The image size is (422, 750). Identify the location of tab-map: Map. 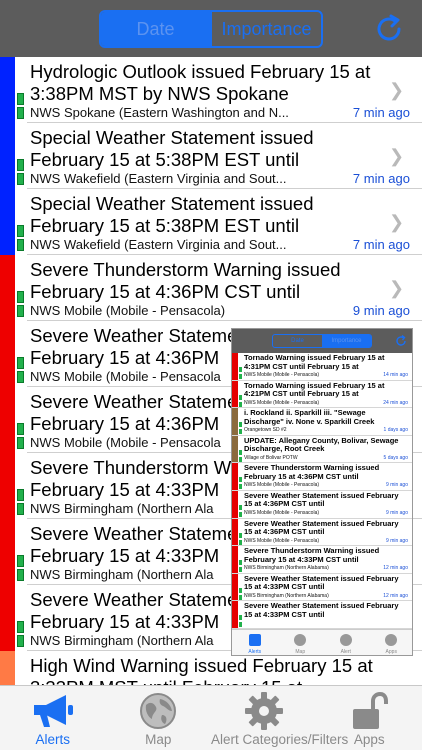
(159, 718).